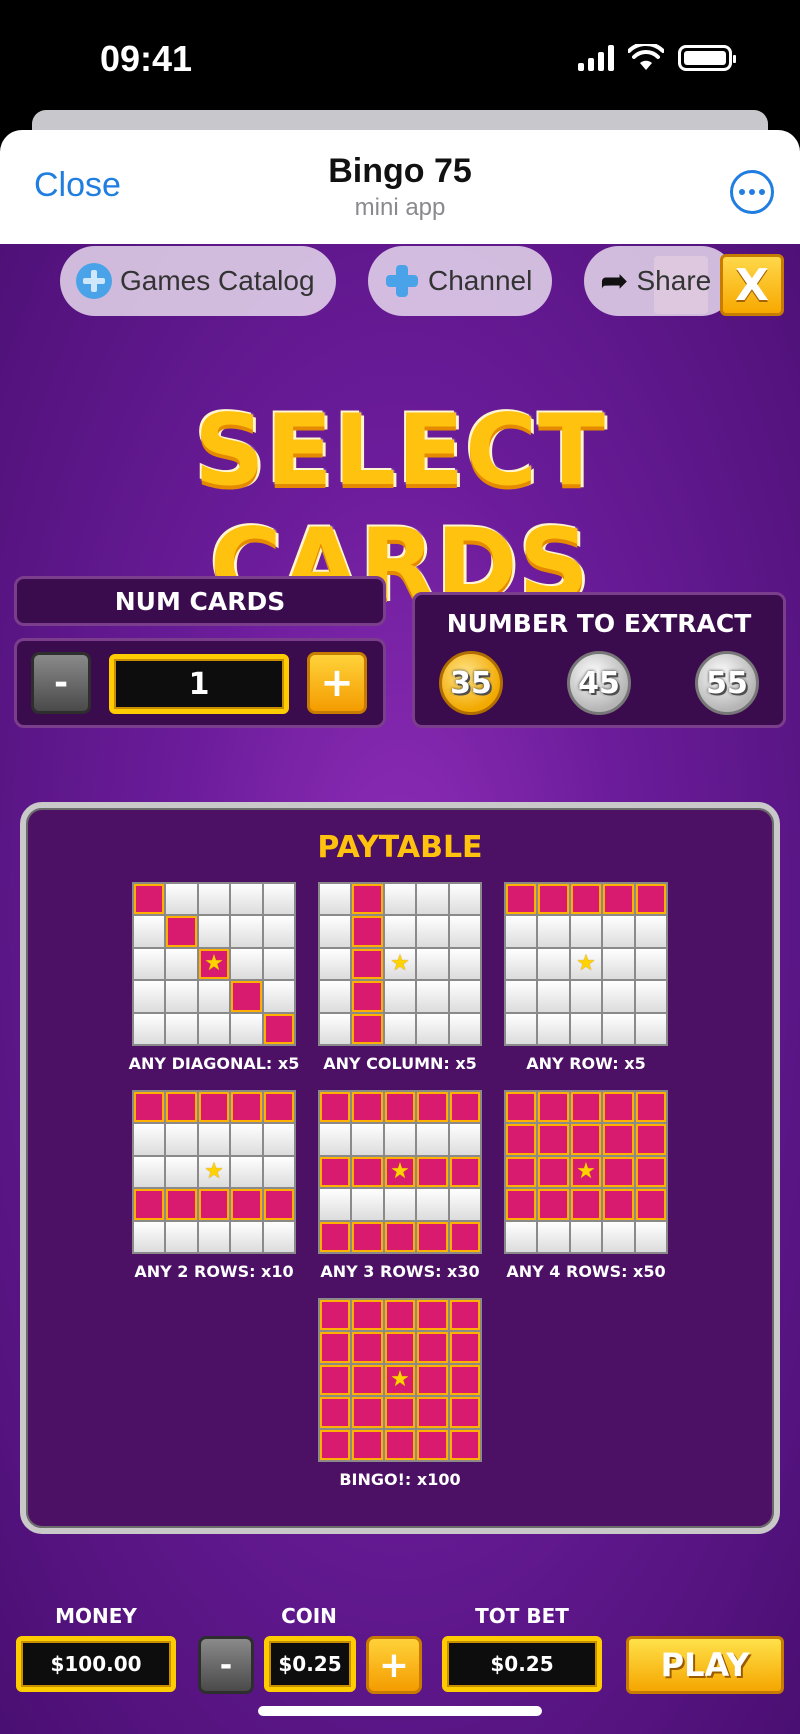 This screenshot has height=1734, width=800. What do you see at coordinates (727, 683) in the screenshot?
I see `extract-option-55: 55` at bounding box center [727, 683].